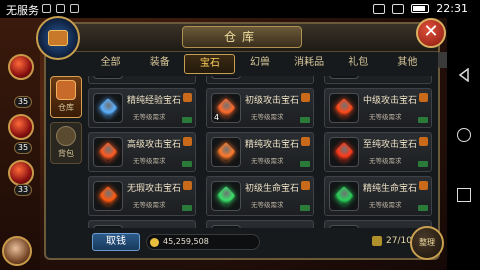  Describe the element at coordinates (142, 196) in the screenshot. I see `item-slot: 无瑕攻击宝石无等级需求` at that location.